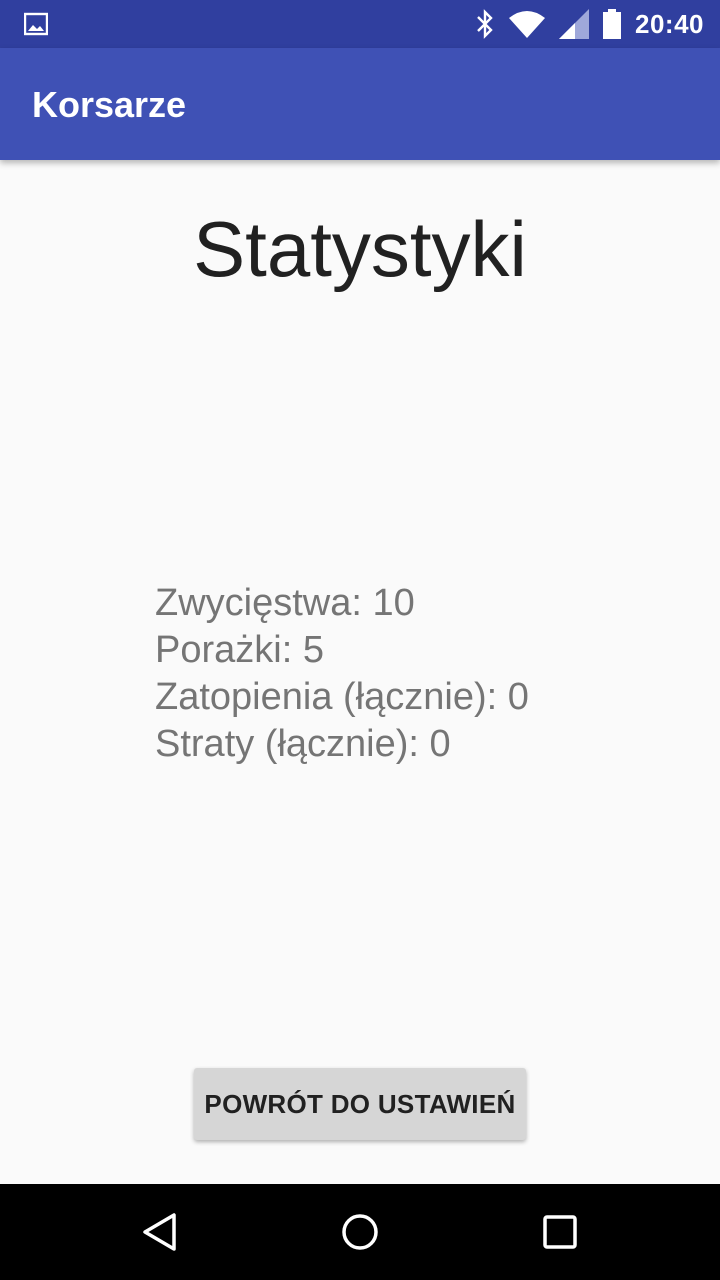 This screenshot has width=720, height=1280. I want to click on status-bar: 20:40, so click(360, 24).